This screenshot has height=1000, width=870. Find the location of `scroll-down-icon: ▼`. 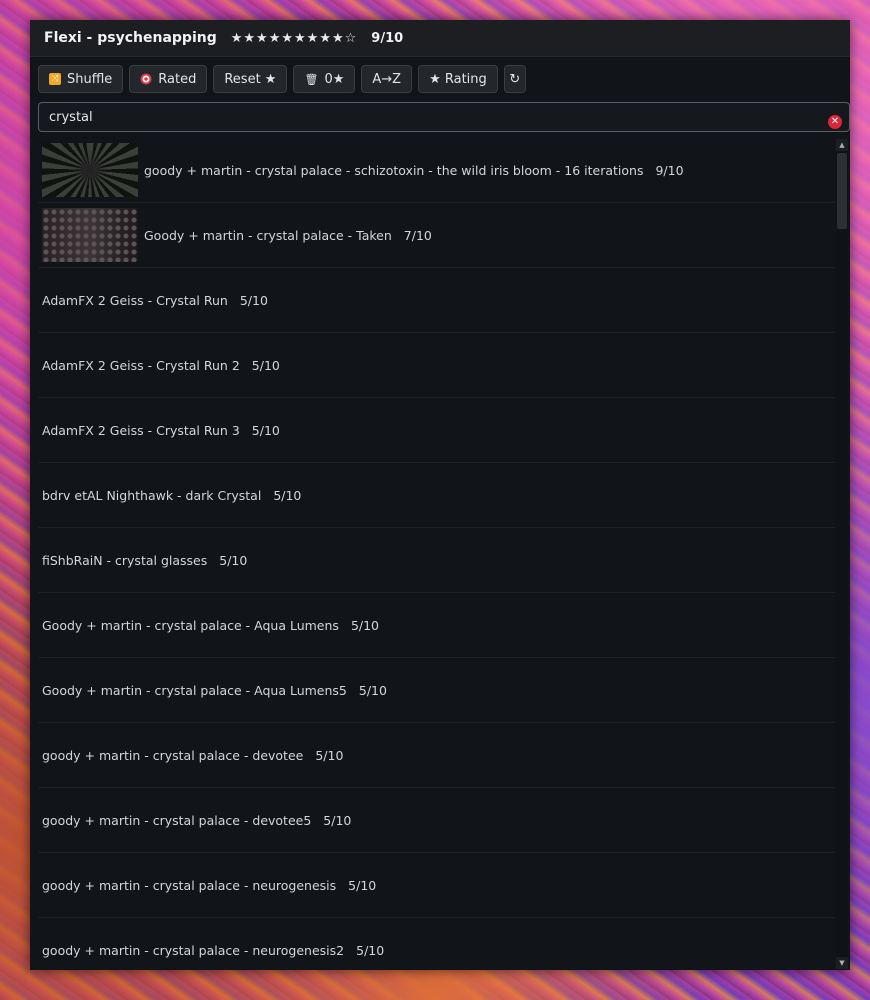

scroll-down-icon: ▼ is located at coordinates (842, 963).